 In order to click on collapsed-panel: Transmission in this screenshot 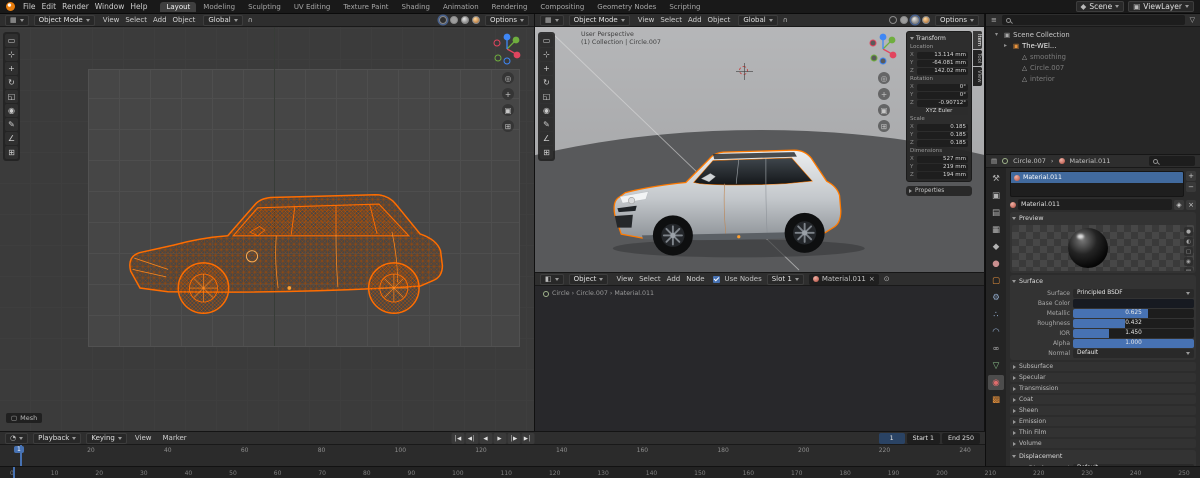, I will do `click(1103, 388)`.